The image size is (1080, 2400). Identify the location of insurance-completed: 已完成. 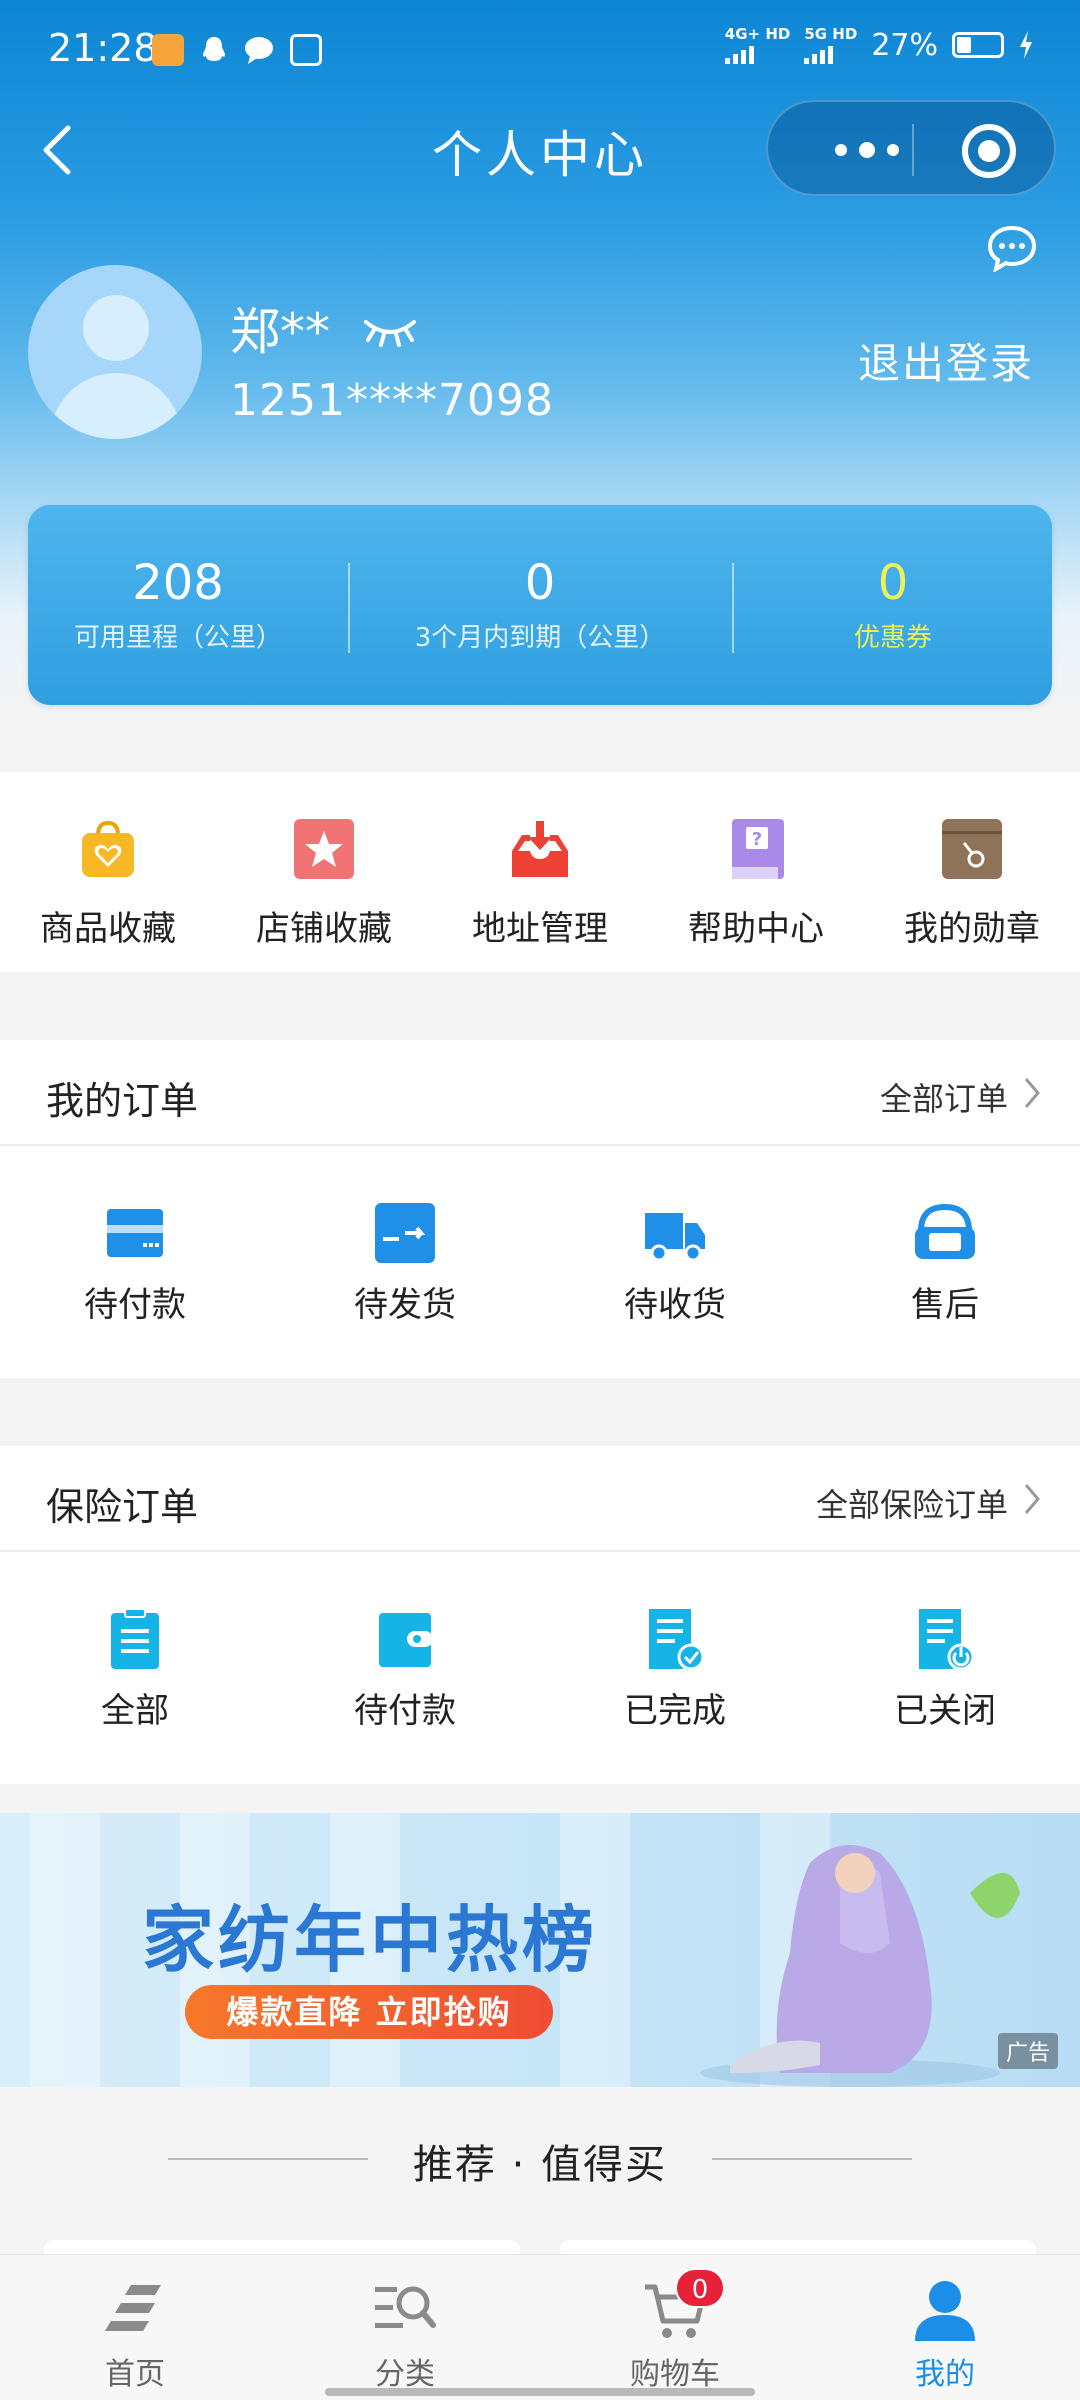
(675, 1669).